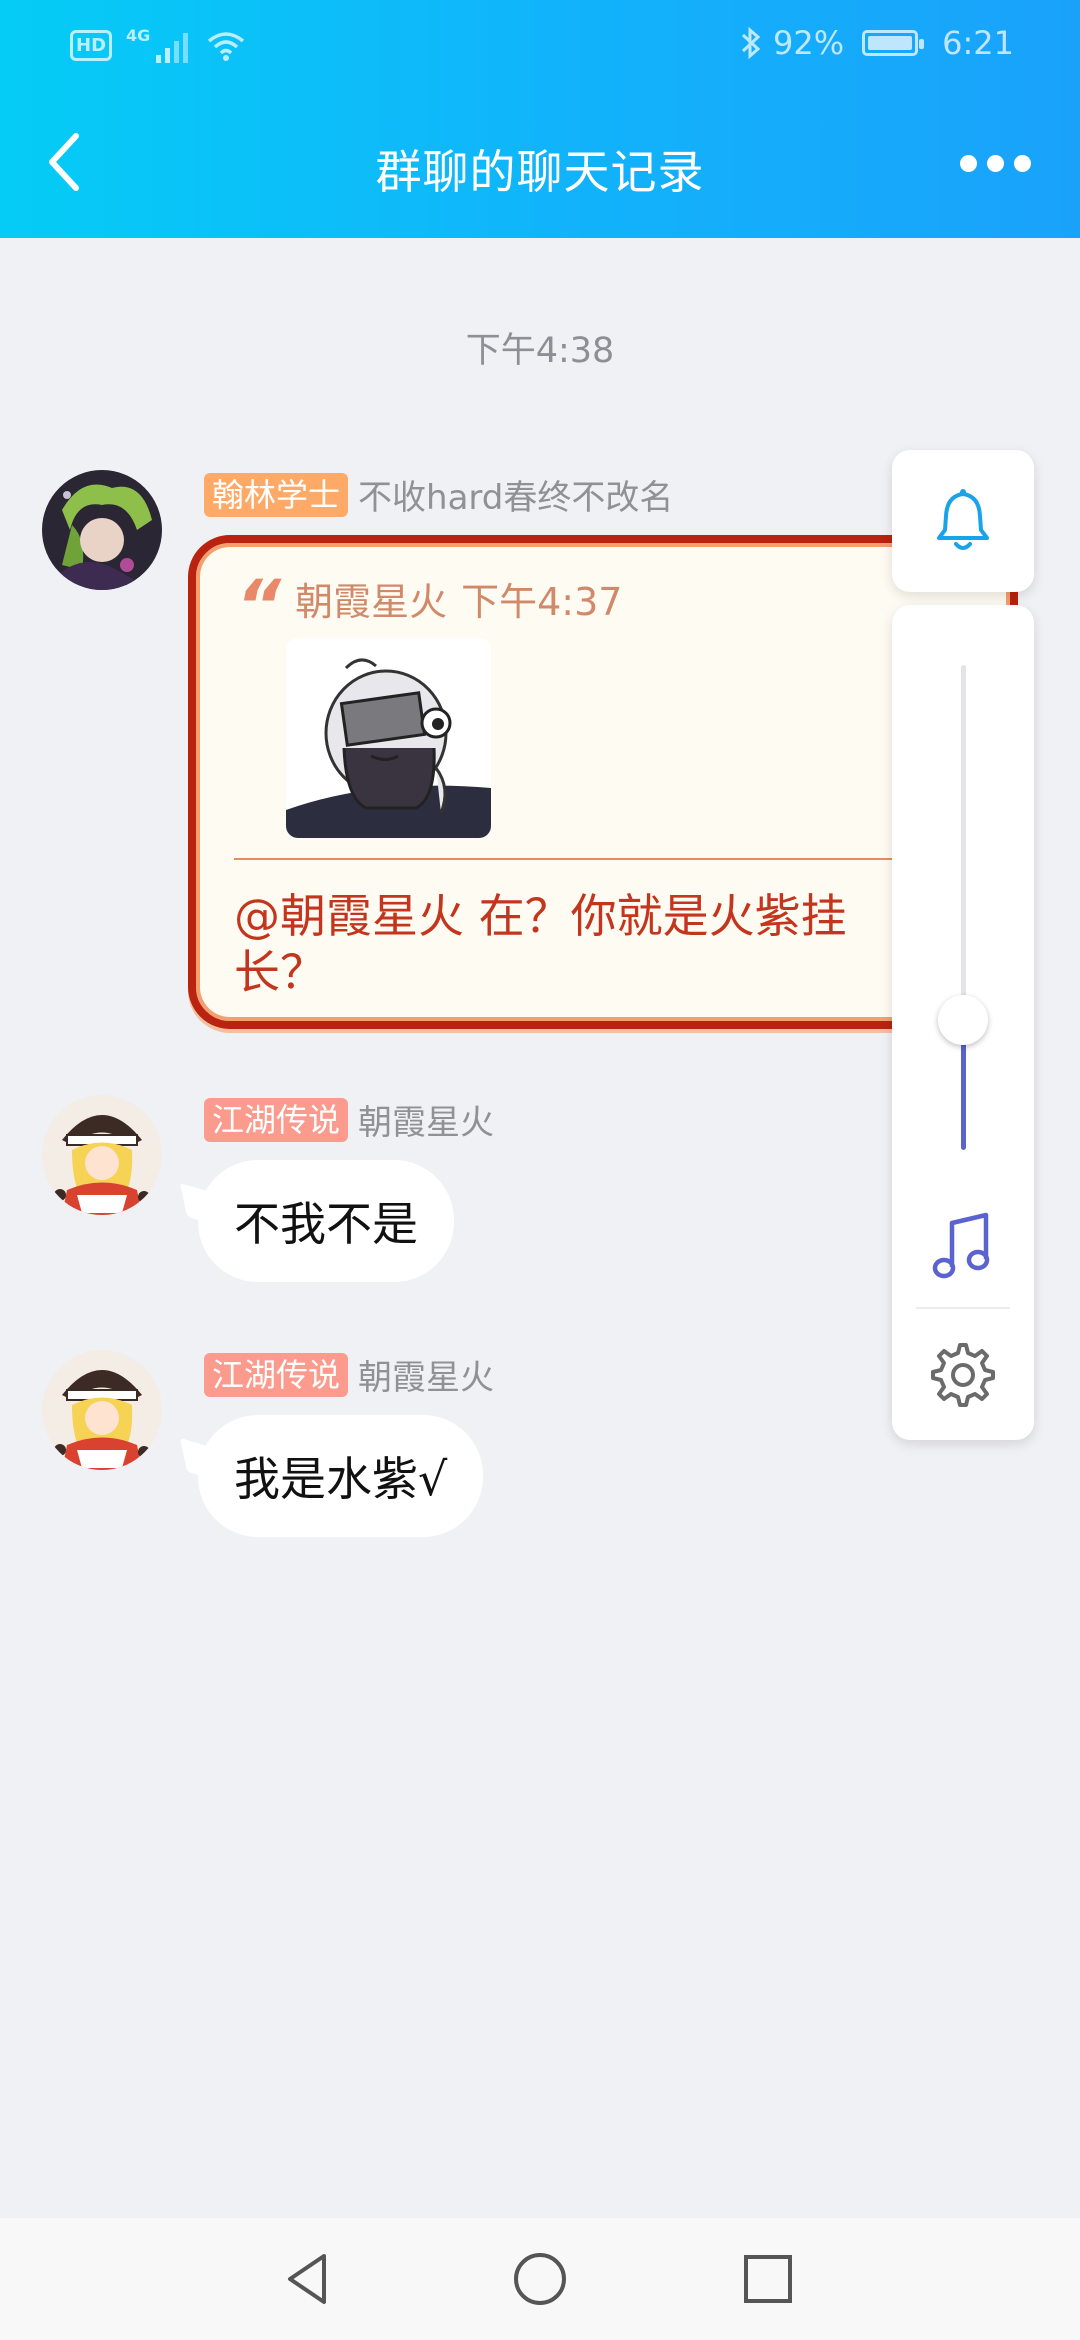 This screenshot has width=1080, height=2340. I want to click on status-bar: HD 4G 92% 6:21, so click(540, 44).